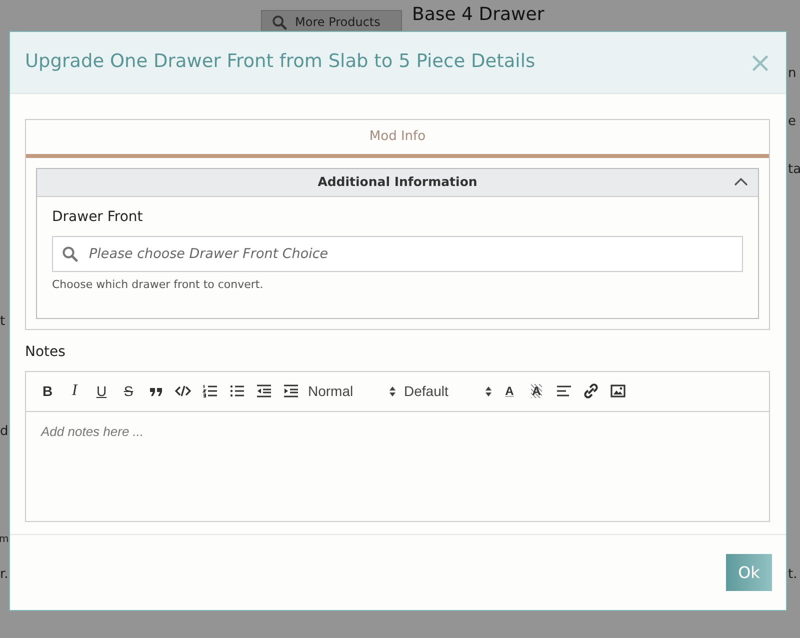  I want to click on strikethrough-button: S, so click(128, 391).